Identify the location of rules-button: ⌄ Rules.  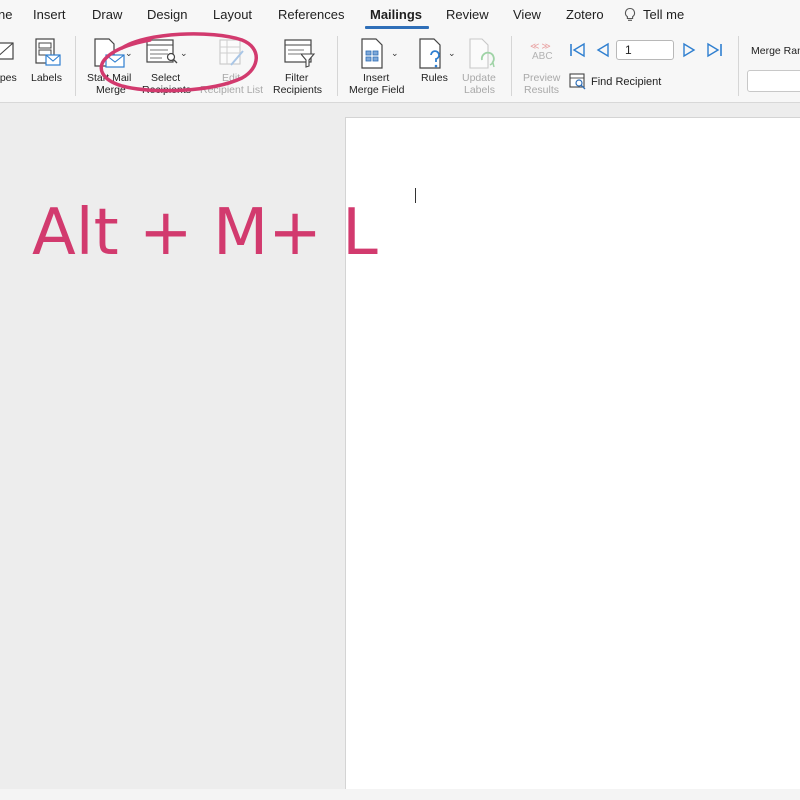
(437, 65).